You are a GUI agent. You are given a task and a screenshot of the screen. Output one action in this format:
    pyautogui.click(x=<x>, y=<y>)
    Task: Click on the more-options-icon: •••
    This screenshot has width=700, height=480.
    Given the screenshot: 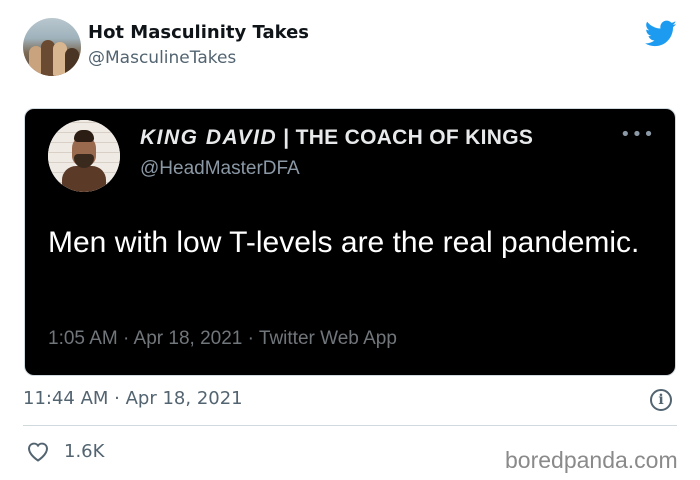 What is the action you would take?
    pyautogui.click(x=637, y=134)
    